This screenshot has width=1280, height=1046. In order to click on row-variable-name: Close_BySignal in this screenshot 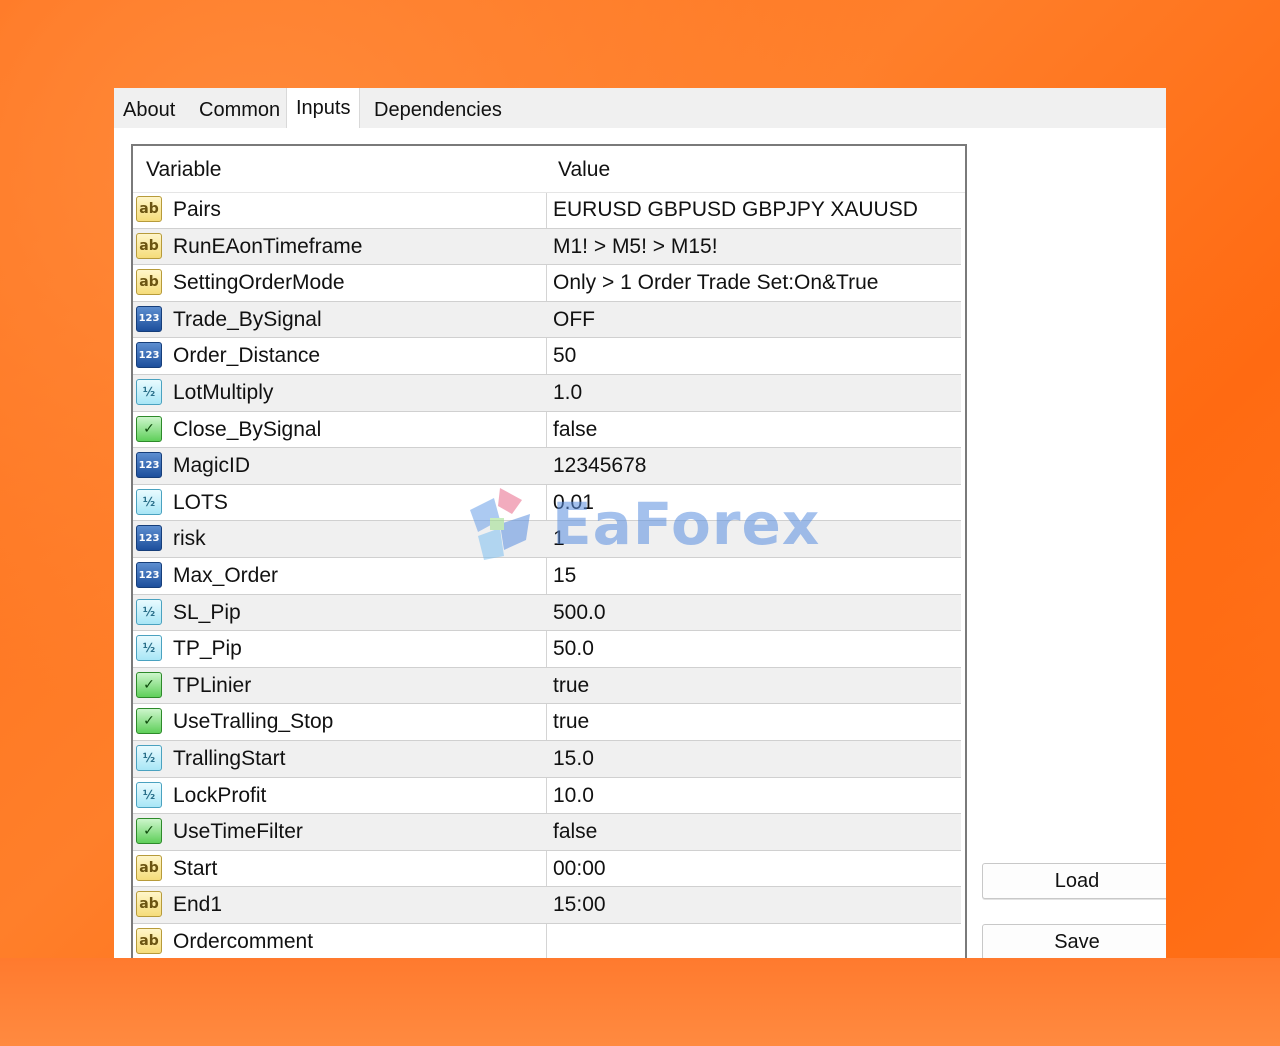, I will do `click(247, 429)`.